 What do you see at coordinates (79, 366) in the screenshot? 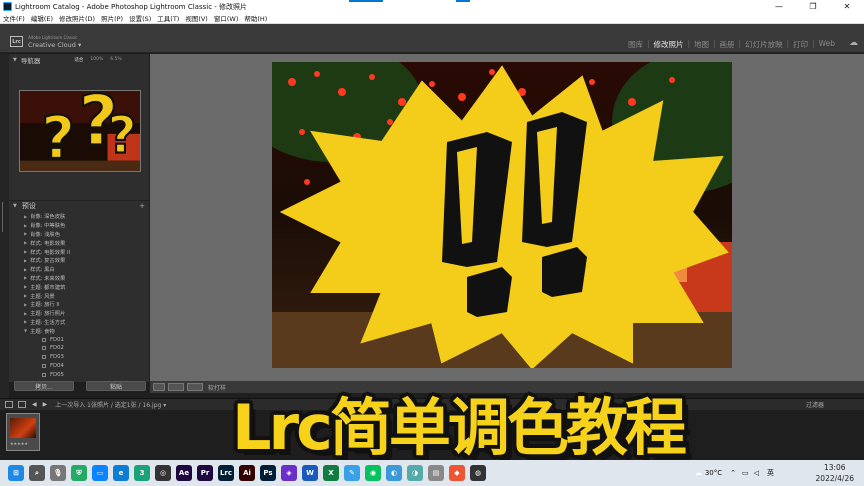
I see `preset-item: FD04` at bounding box center [79, 366].